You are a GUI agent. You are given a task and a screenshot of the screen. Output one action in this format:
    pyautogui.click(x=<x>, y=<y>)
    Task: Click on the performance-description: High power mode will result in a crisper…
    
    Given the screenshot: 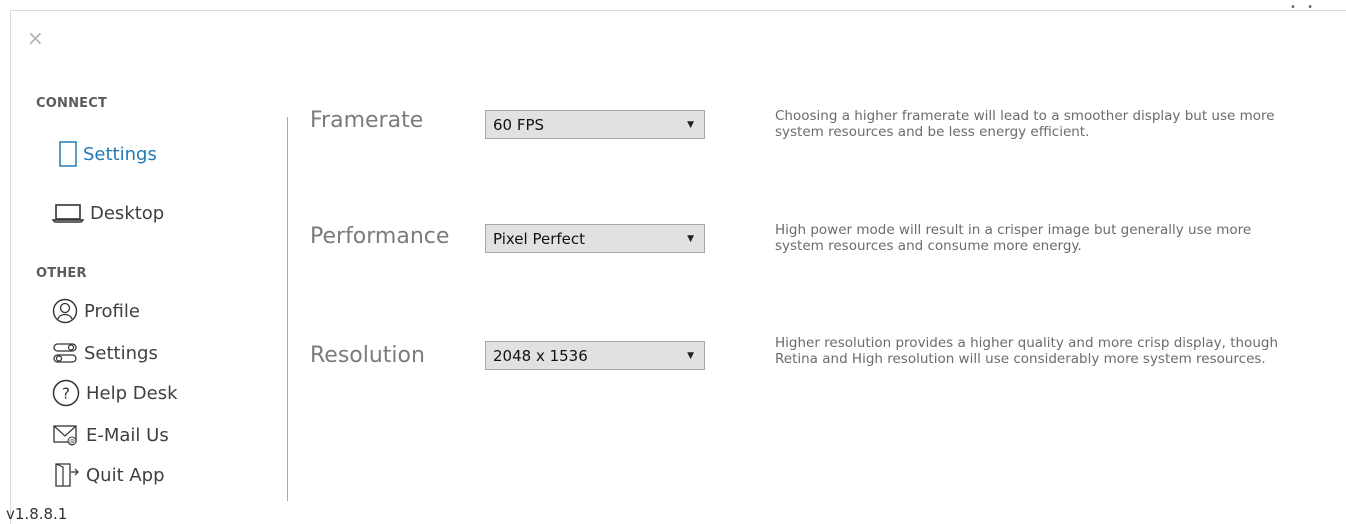 What is the action you would take?
    pyautogui.click(x=1013, y=238)
    